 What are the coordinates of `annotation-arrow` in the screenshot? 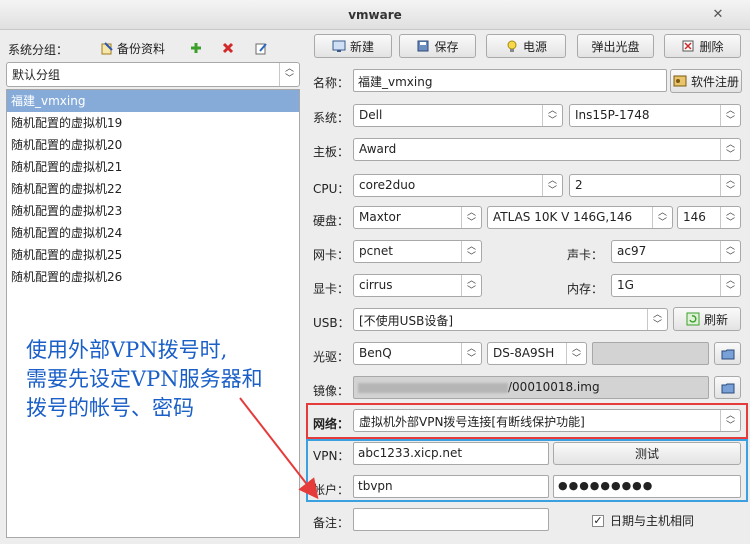 It's located at (279, 448).